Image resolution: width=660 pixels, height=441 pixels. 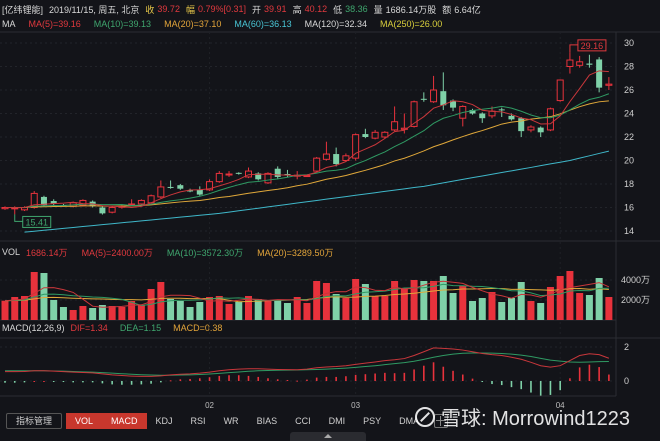 I want to click on tab-cci: CCI, so click(x=303, y=421).